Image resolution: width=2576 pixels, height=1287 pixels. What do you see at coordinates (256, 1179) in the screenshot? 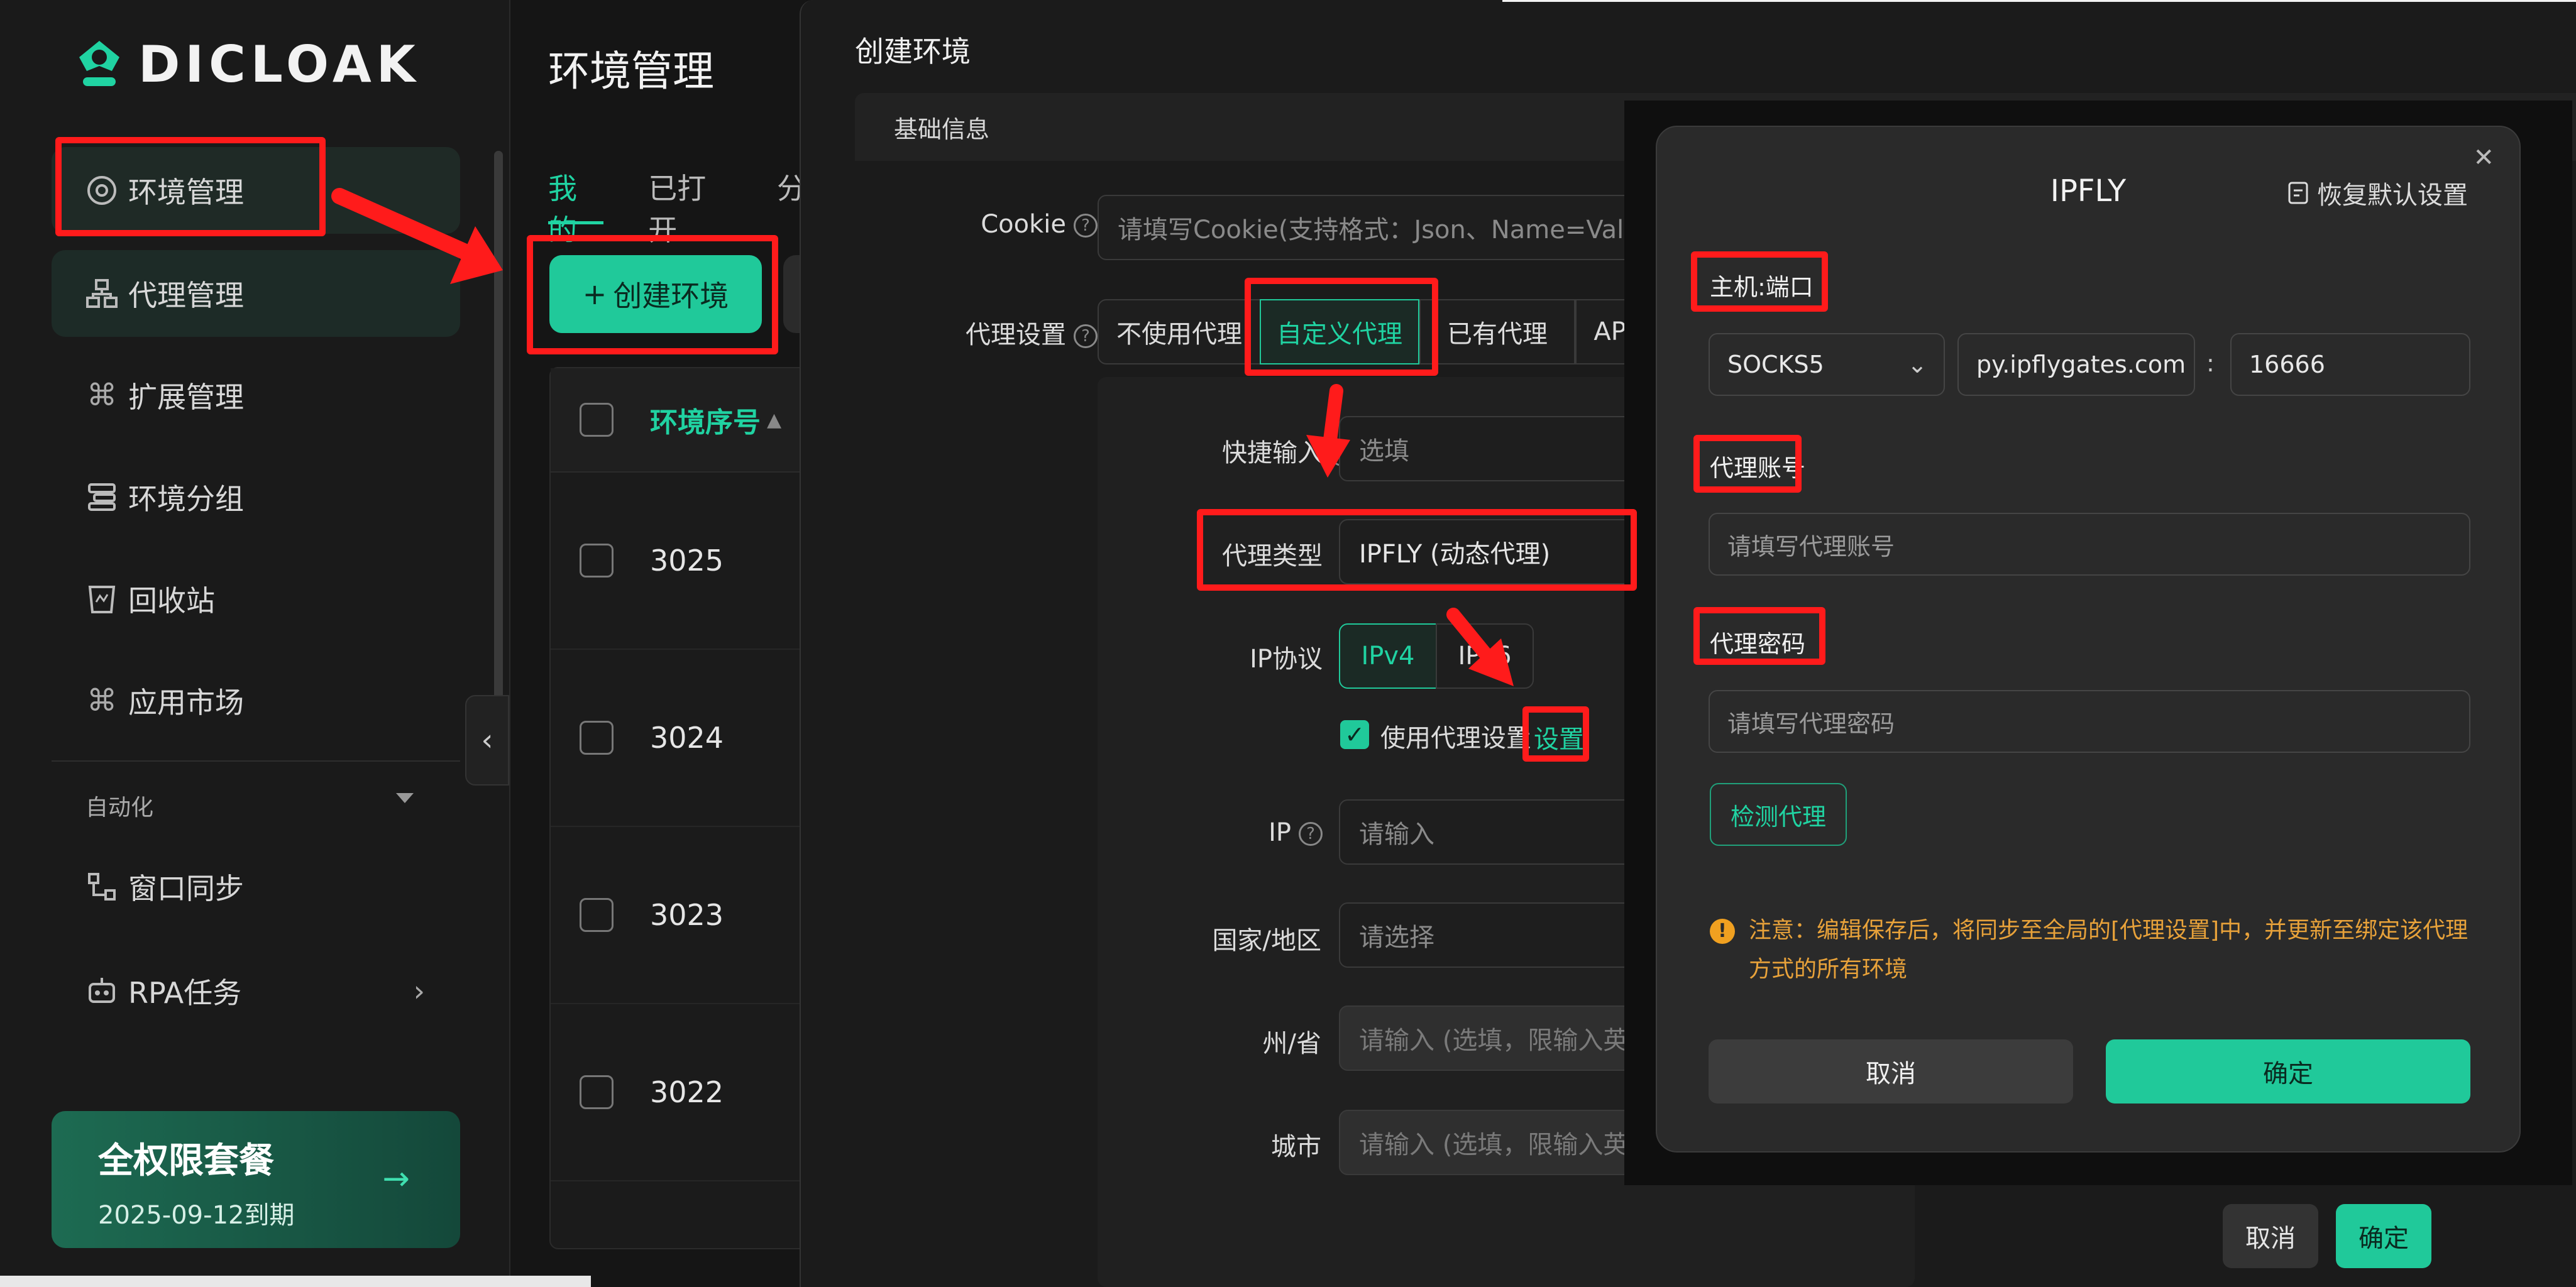
I see `plan-card: 全权限套餐 2025-09-12到期 →` at bounding box center [256, 1179].